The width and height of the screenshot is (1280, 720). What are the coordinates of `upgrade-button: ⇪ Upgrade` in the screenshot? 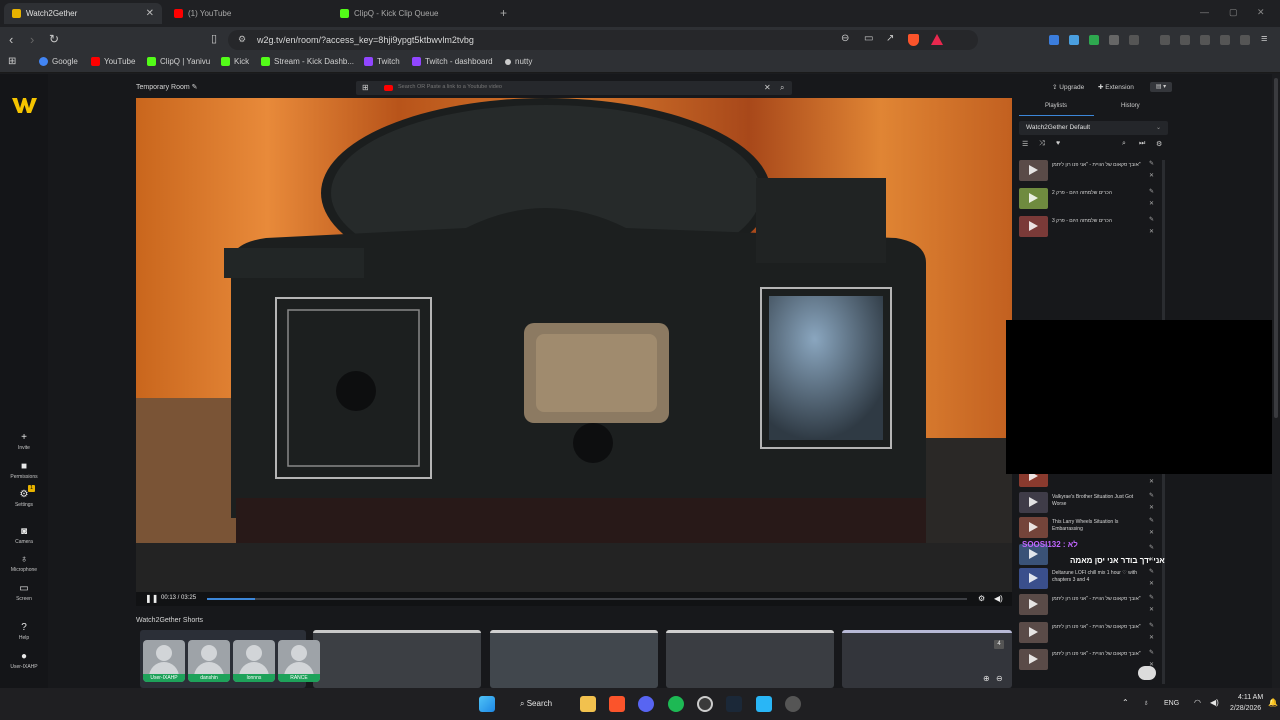 It's located at (1068, 87).